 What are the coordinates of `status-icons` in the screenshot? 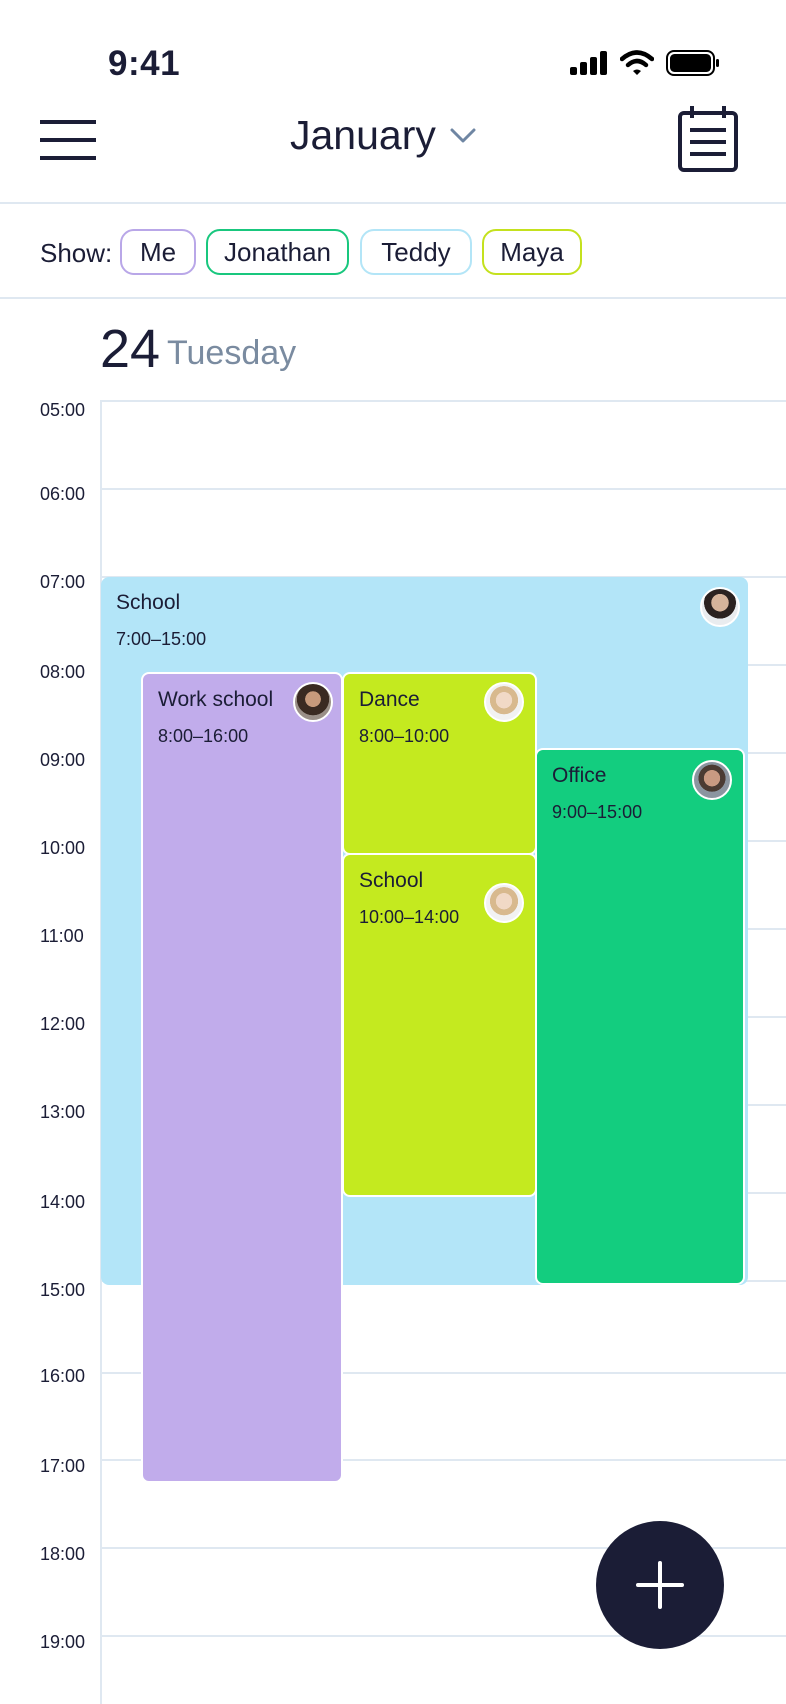 It's located at (645, 63).